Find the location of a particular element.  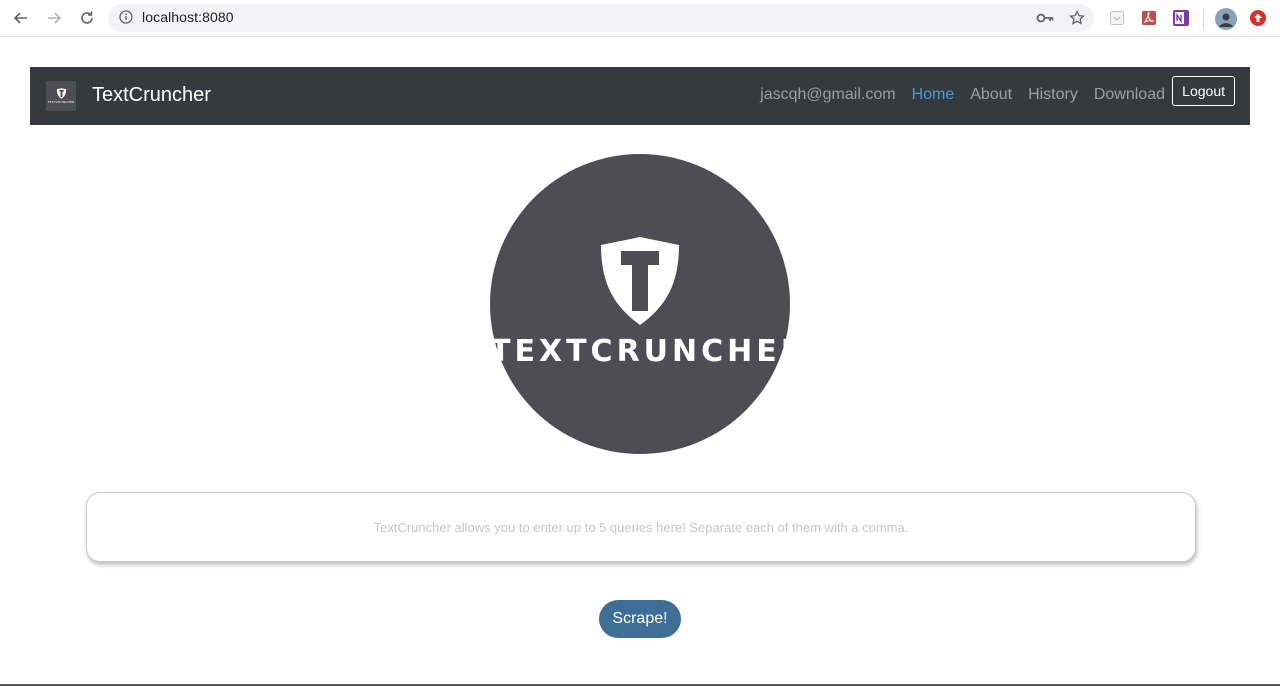

browser-toolbar: localhost:8080 is located at coordinates (640, 18).